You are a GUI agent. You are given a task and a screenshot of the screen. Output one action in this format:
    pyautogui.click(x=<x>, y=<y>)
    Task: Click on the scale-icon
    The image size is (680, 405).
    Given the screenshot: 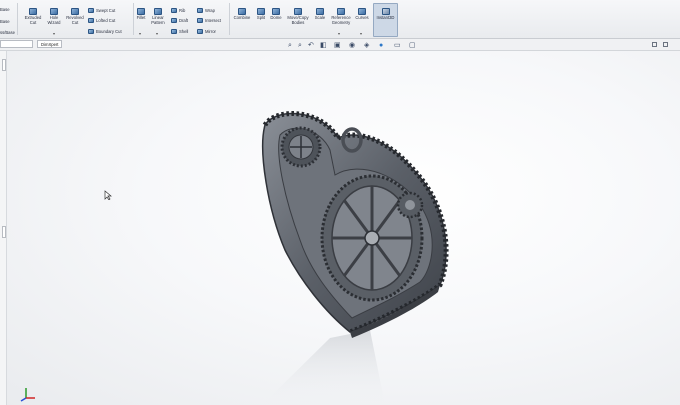 What is the action you would take?
    pyautogui.click(x=320, y=11)
    